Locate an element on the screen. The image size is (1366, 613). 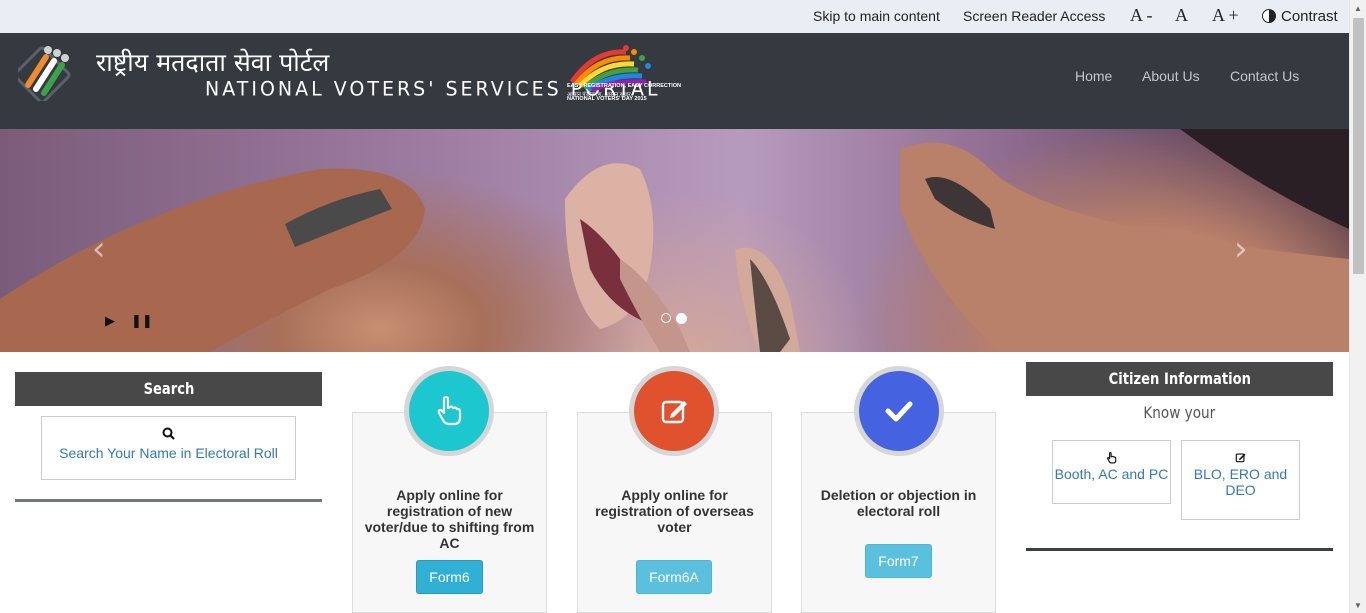
know-your-subheading: Know your is located at coordinates (1179, 412).